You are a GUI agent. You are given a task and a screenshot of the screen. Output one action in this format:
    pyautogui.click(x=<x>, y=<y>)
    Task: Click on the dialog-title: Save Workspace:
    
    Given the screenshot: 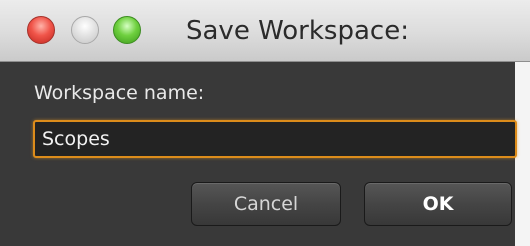 What is the action you would take?
    pyautogui.click(x=297, y=31)
    